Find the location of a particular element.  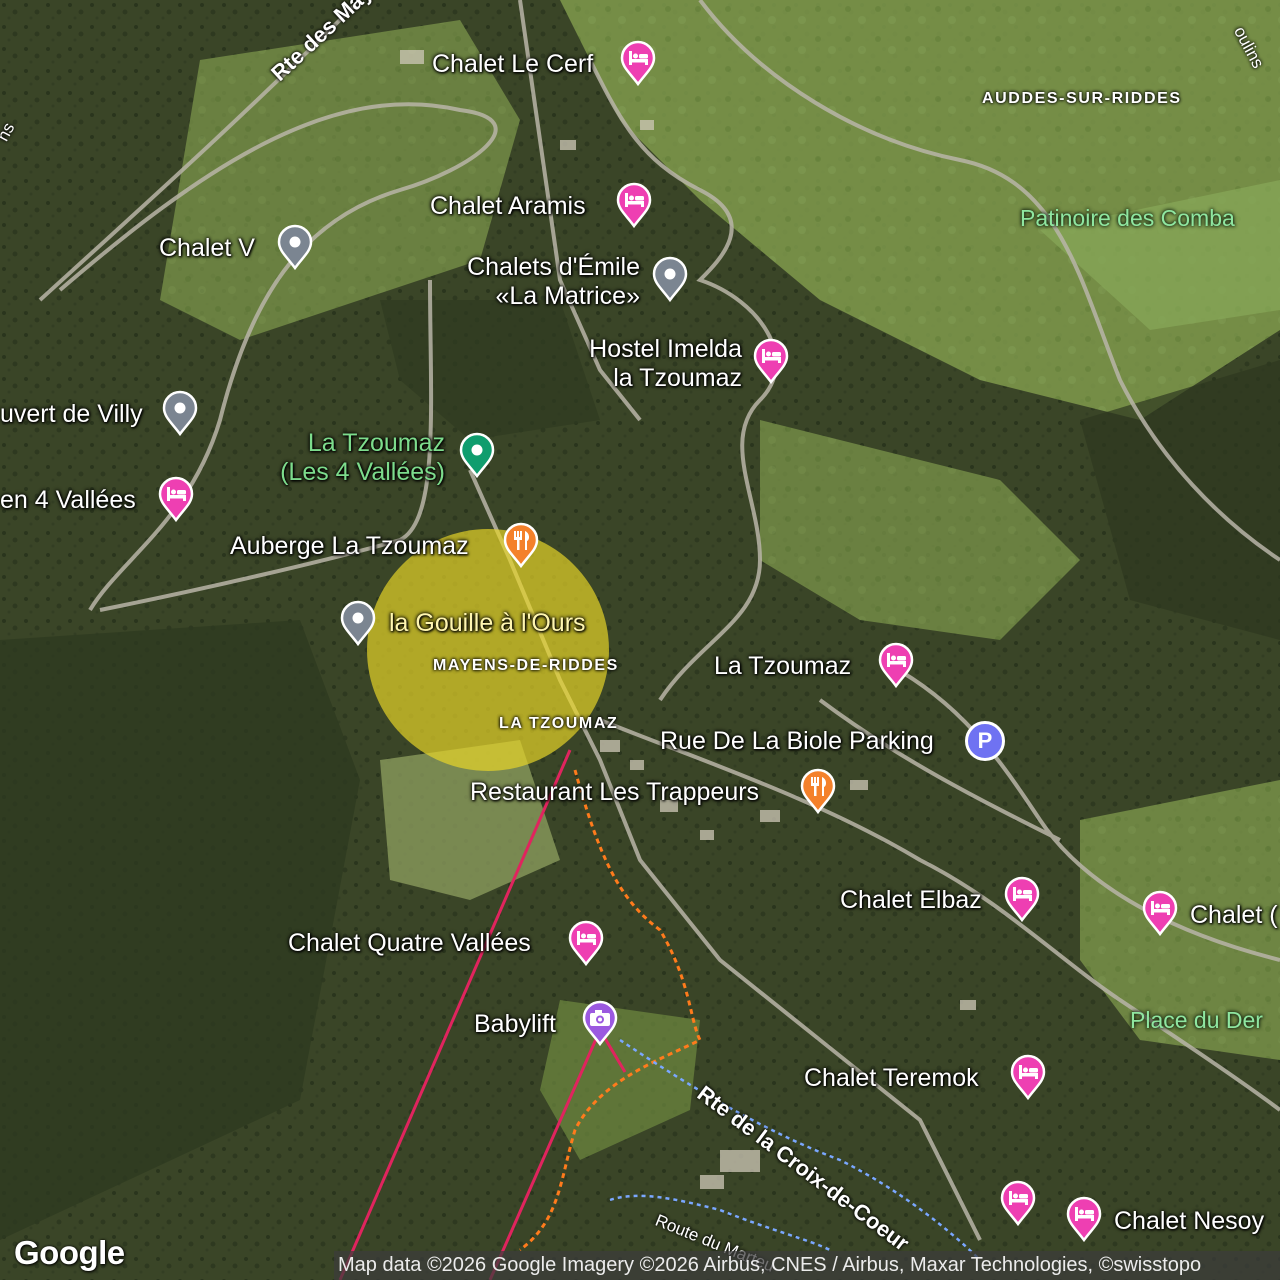

marker-label-la-tzoumaz-4-vallees: La Tzoumaz (Les 4 Vallées) is located at coordinates (345, 458).